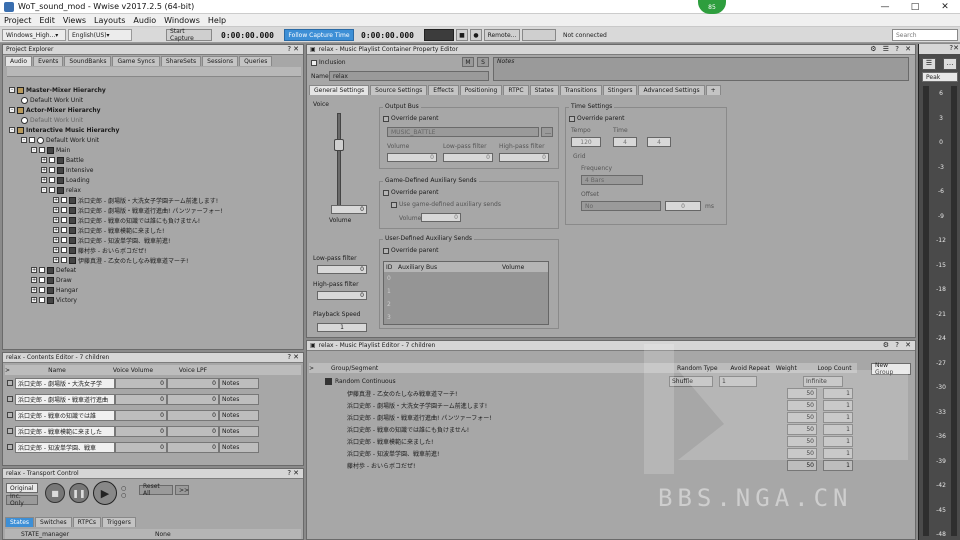 This screenshot has width=960, height=540. Describe the element at coordinates (891, 49) in the screenshot. I see `panel-buttons: ⚙ ☰ ? ✕` at that location.